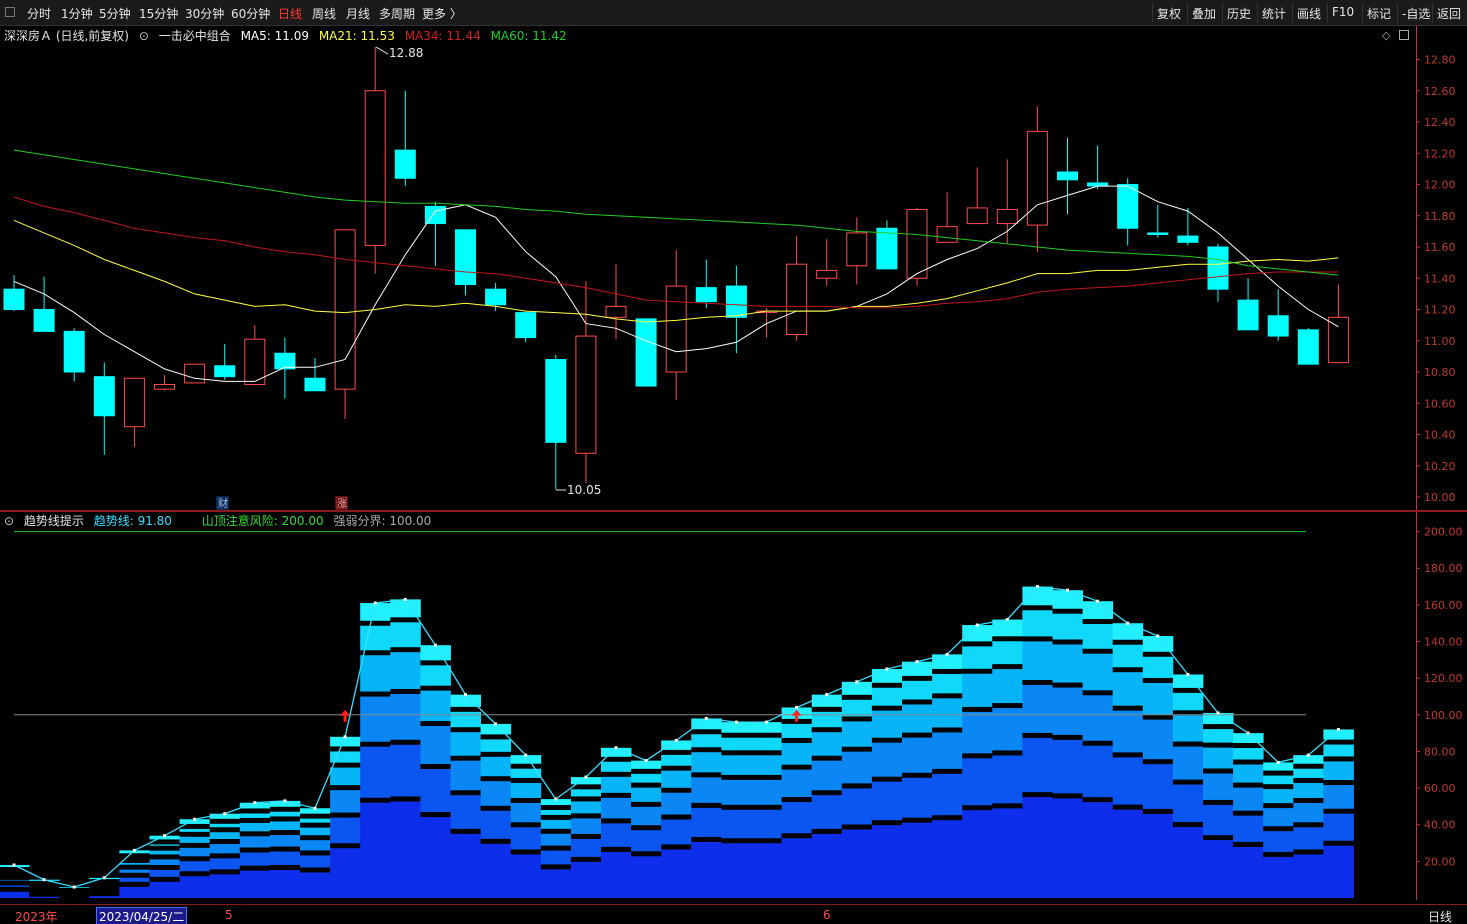 The height and width of the screenshot is (924, 1467). What do you see at coordinates (1203, 13) in the screenshot?
I see `overlay-button: 叠加` at bounding box center [1203, 13].